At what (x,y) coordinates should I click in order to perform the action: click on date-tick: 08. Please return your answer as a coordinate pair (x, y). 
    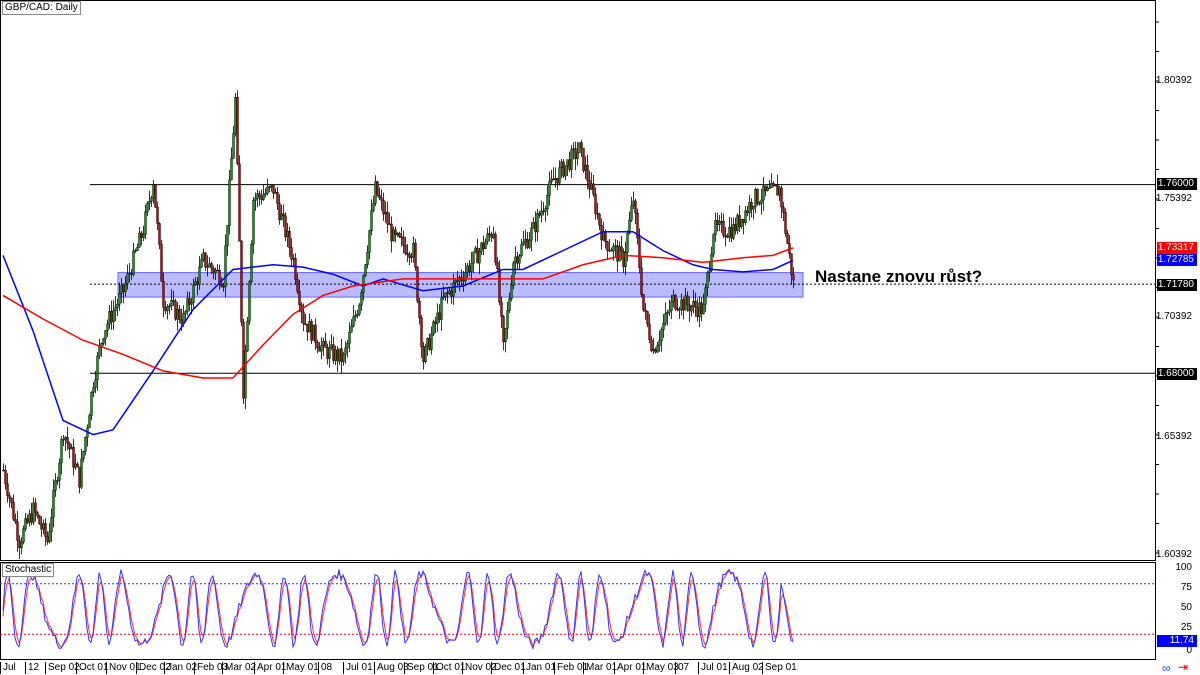
    Looking at the image, I should click on (325, 668).